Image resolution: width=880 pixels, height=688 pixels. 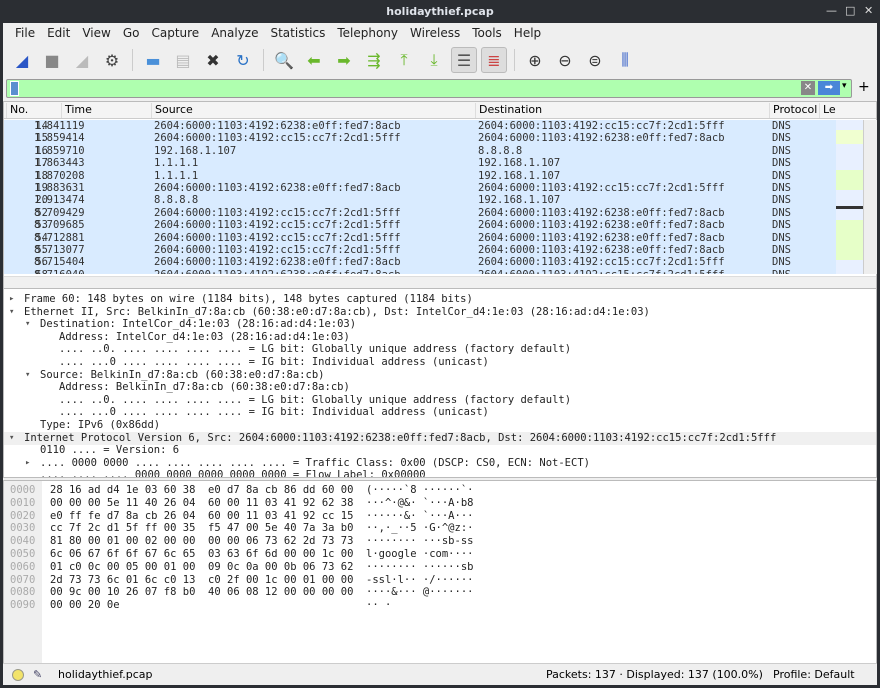 What do you see at coordinates (37, 675) in the screenshot?
I see `capture-comment-icon: ✎` at bounding box center [37, 675].